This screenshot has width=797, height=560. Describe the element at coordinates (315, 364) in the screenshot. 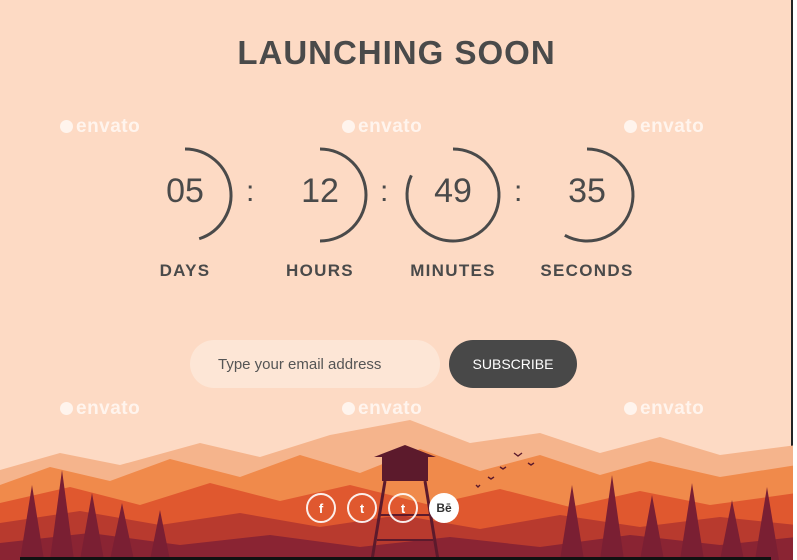

I see `email-input` at that location.